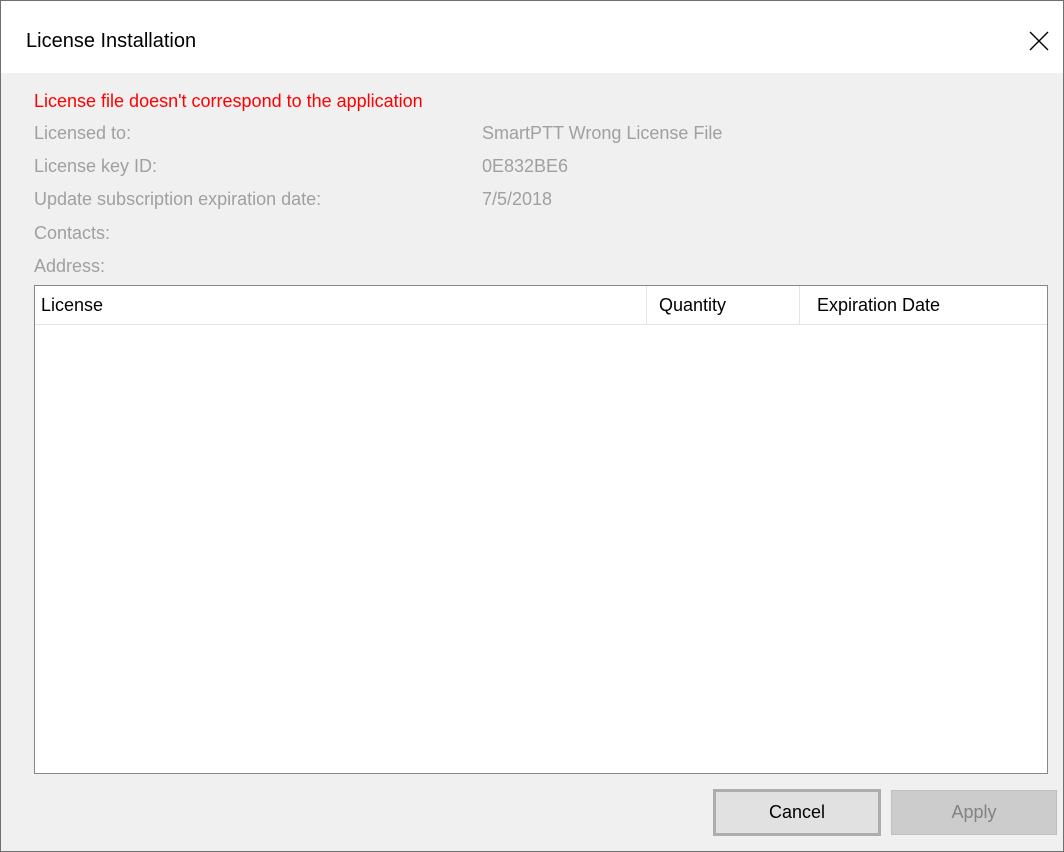 The height and width of the screenshot is (852, 1064). Describe the element at coordinates (532, 37) in the screenshot. I see `title-bar: License Installation` at that location.